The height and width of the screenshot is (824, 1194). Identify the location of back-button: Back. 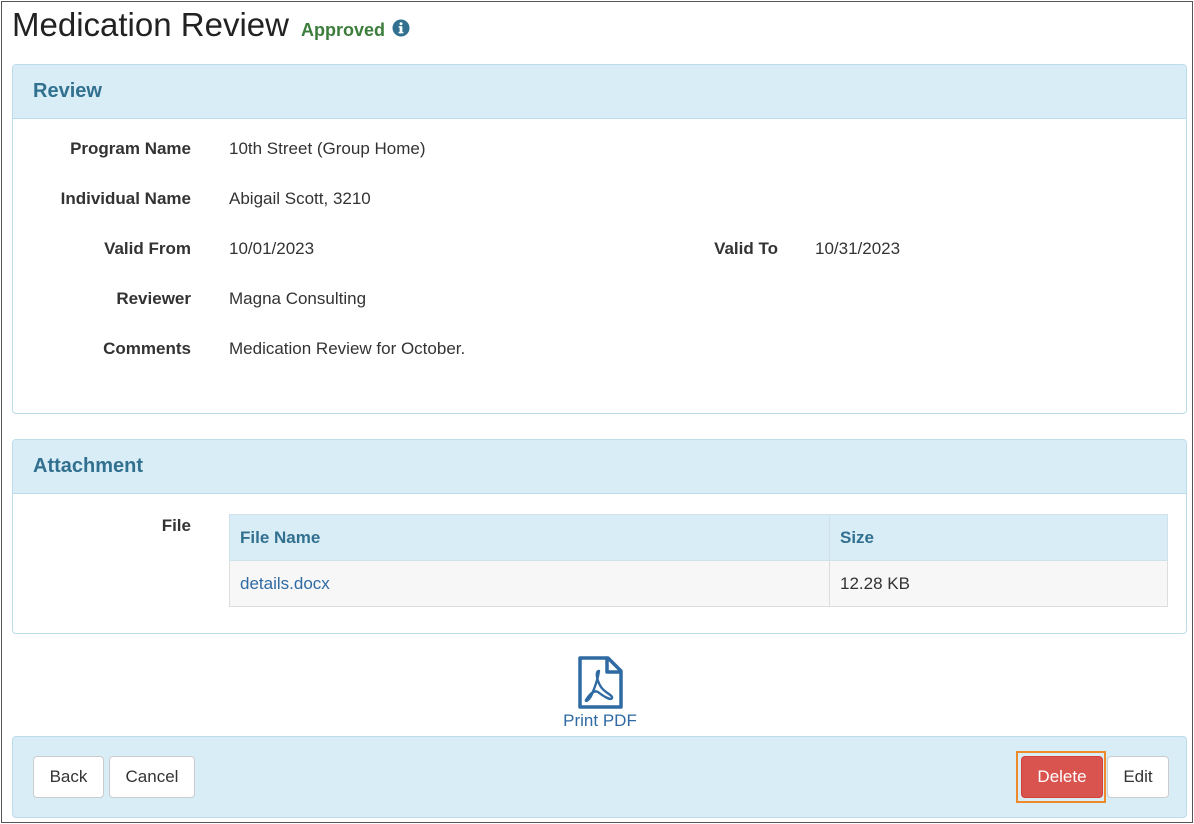
(68, 777).